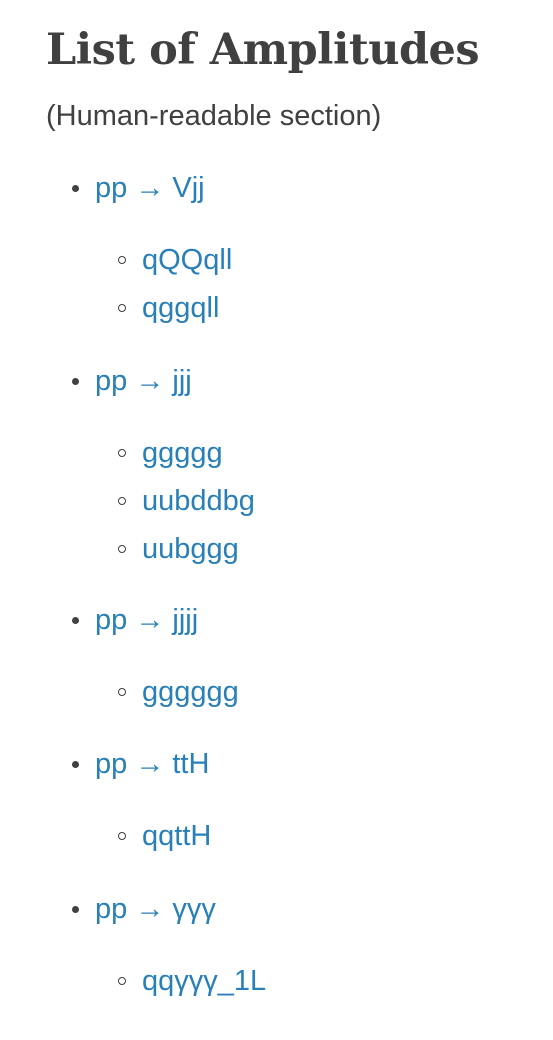 Image resolution: width=553 pixels, height=1040 pixels. I want to click on amplitude-item: qqγγγ_1L, so click(276, 981).